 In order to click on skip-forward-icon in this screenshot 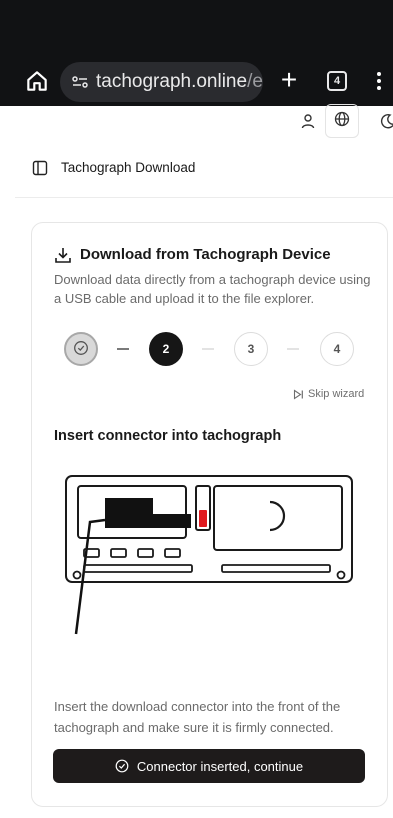, I will do `click(298, 394)`.